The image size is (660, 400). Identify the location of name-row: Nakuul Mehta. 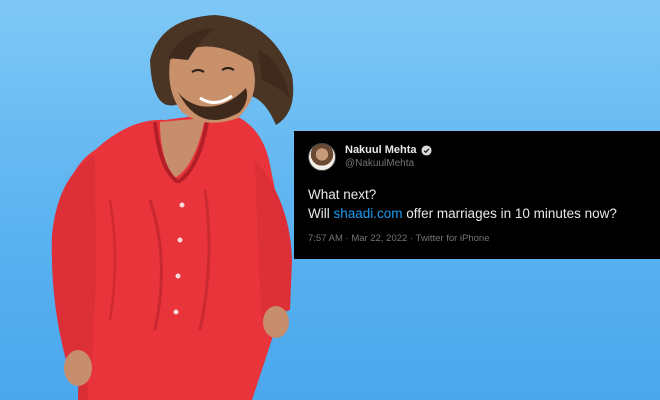
(388, 150).